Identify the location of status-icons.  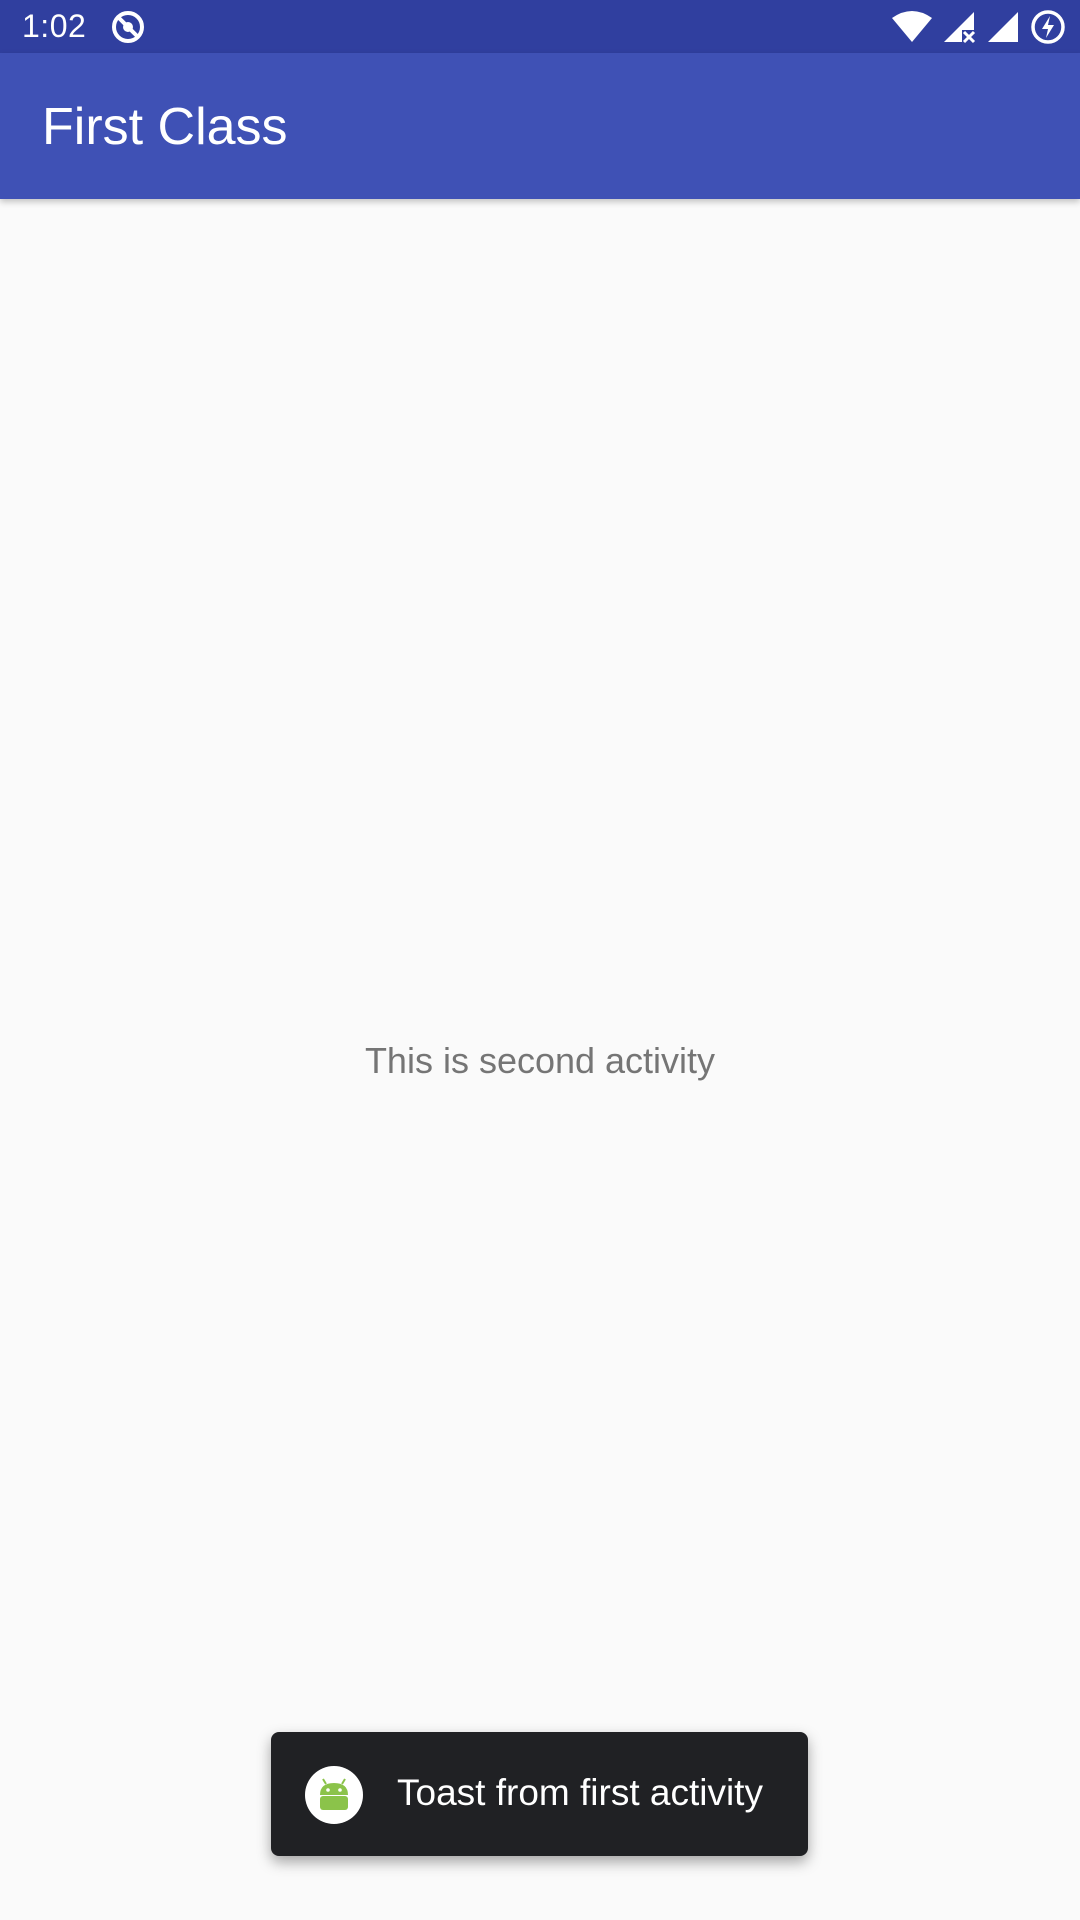
(979, 27).